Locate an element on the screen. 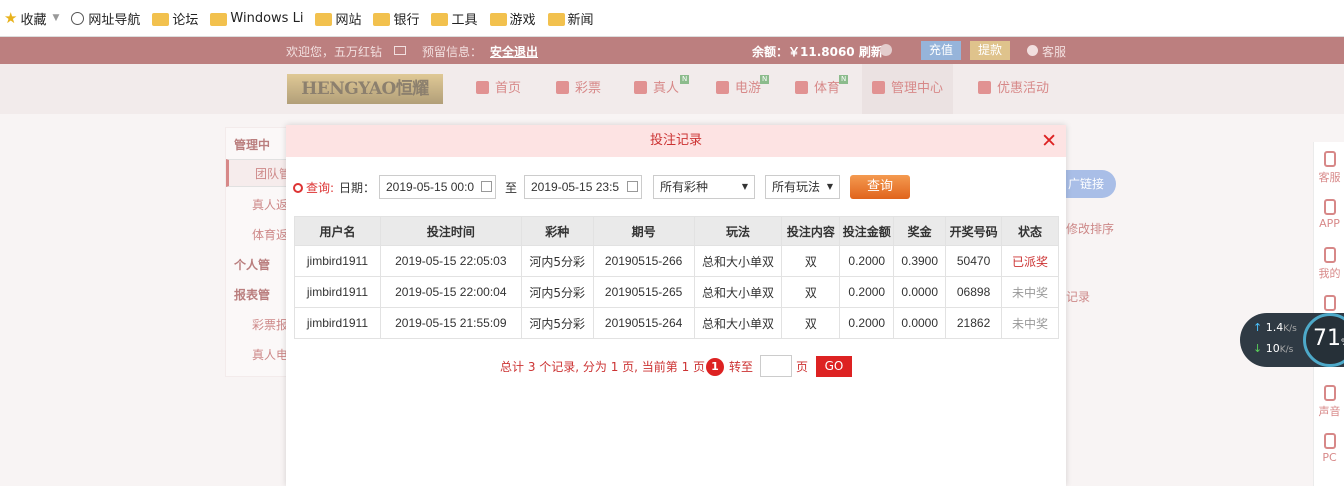 Image resolution: width=1344 pixels, height=486 pixels. col-bet-time: 投注时间 is located at coordinates (450, 231).